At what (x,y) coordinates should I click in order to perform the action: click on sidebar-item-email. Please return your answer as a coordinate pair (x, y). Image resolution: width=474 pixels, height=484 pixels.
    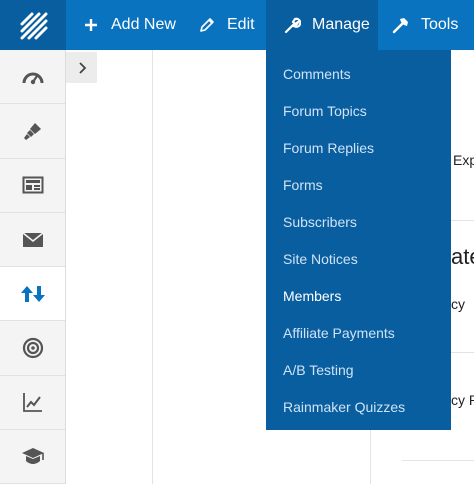
    Looking at the image, I should click on (32, 240).